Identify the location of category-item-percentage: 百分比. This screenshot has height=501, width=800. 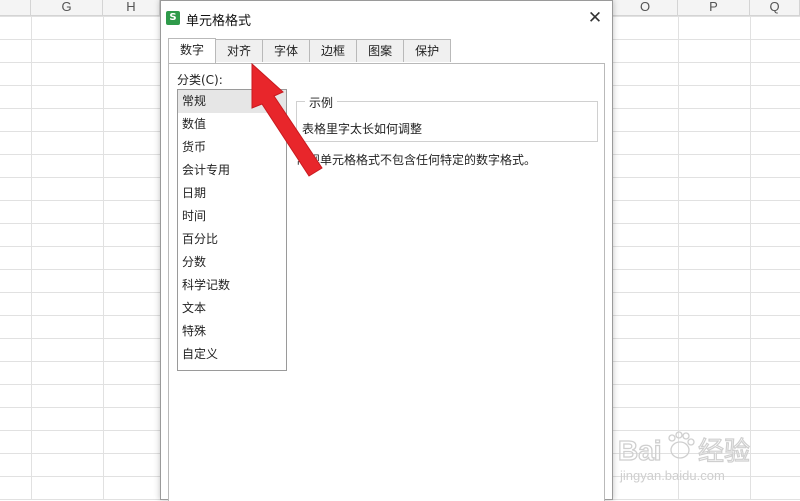
(232, 239).